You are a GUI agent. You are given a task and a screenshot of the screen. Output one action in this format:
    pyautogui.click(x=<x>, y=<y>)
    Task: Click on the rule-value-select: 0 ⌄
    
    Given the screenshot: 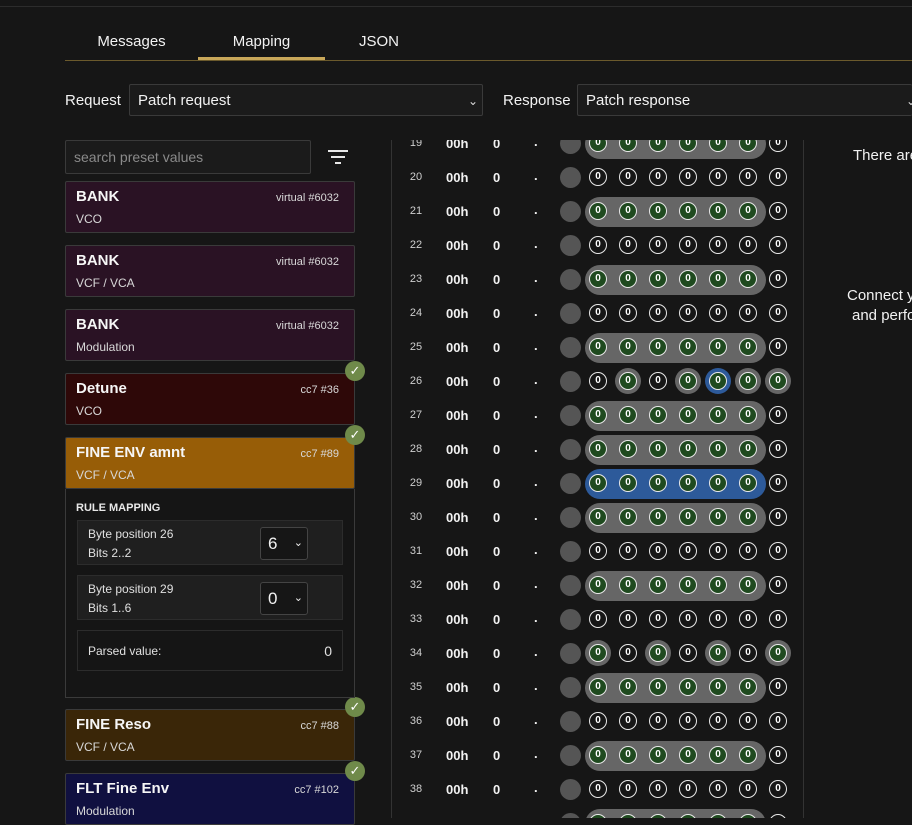 What is the action you would take?
    pyautogui.click(x=284, y=598)
    